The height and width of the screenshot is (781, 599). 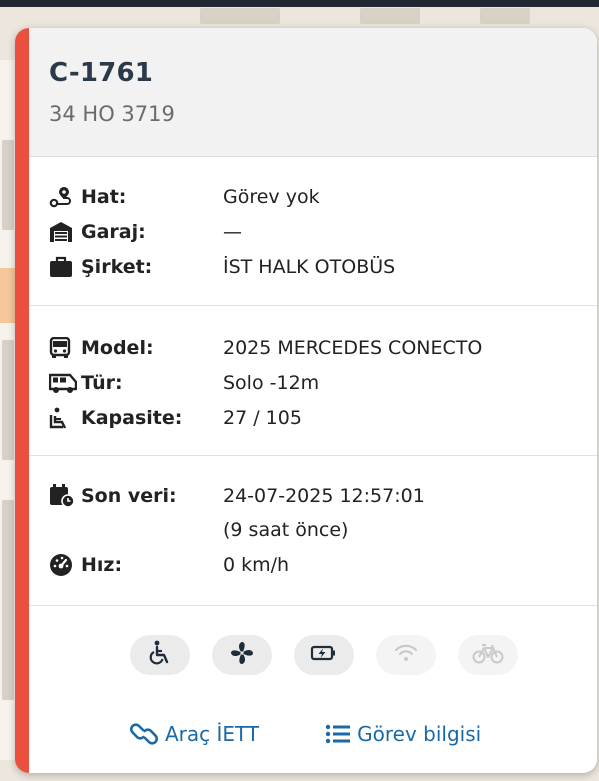 What do you see at coordinates (63, 348) in the screenshot?
I see `bus-icon` at bounding box center [63, 348].